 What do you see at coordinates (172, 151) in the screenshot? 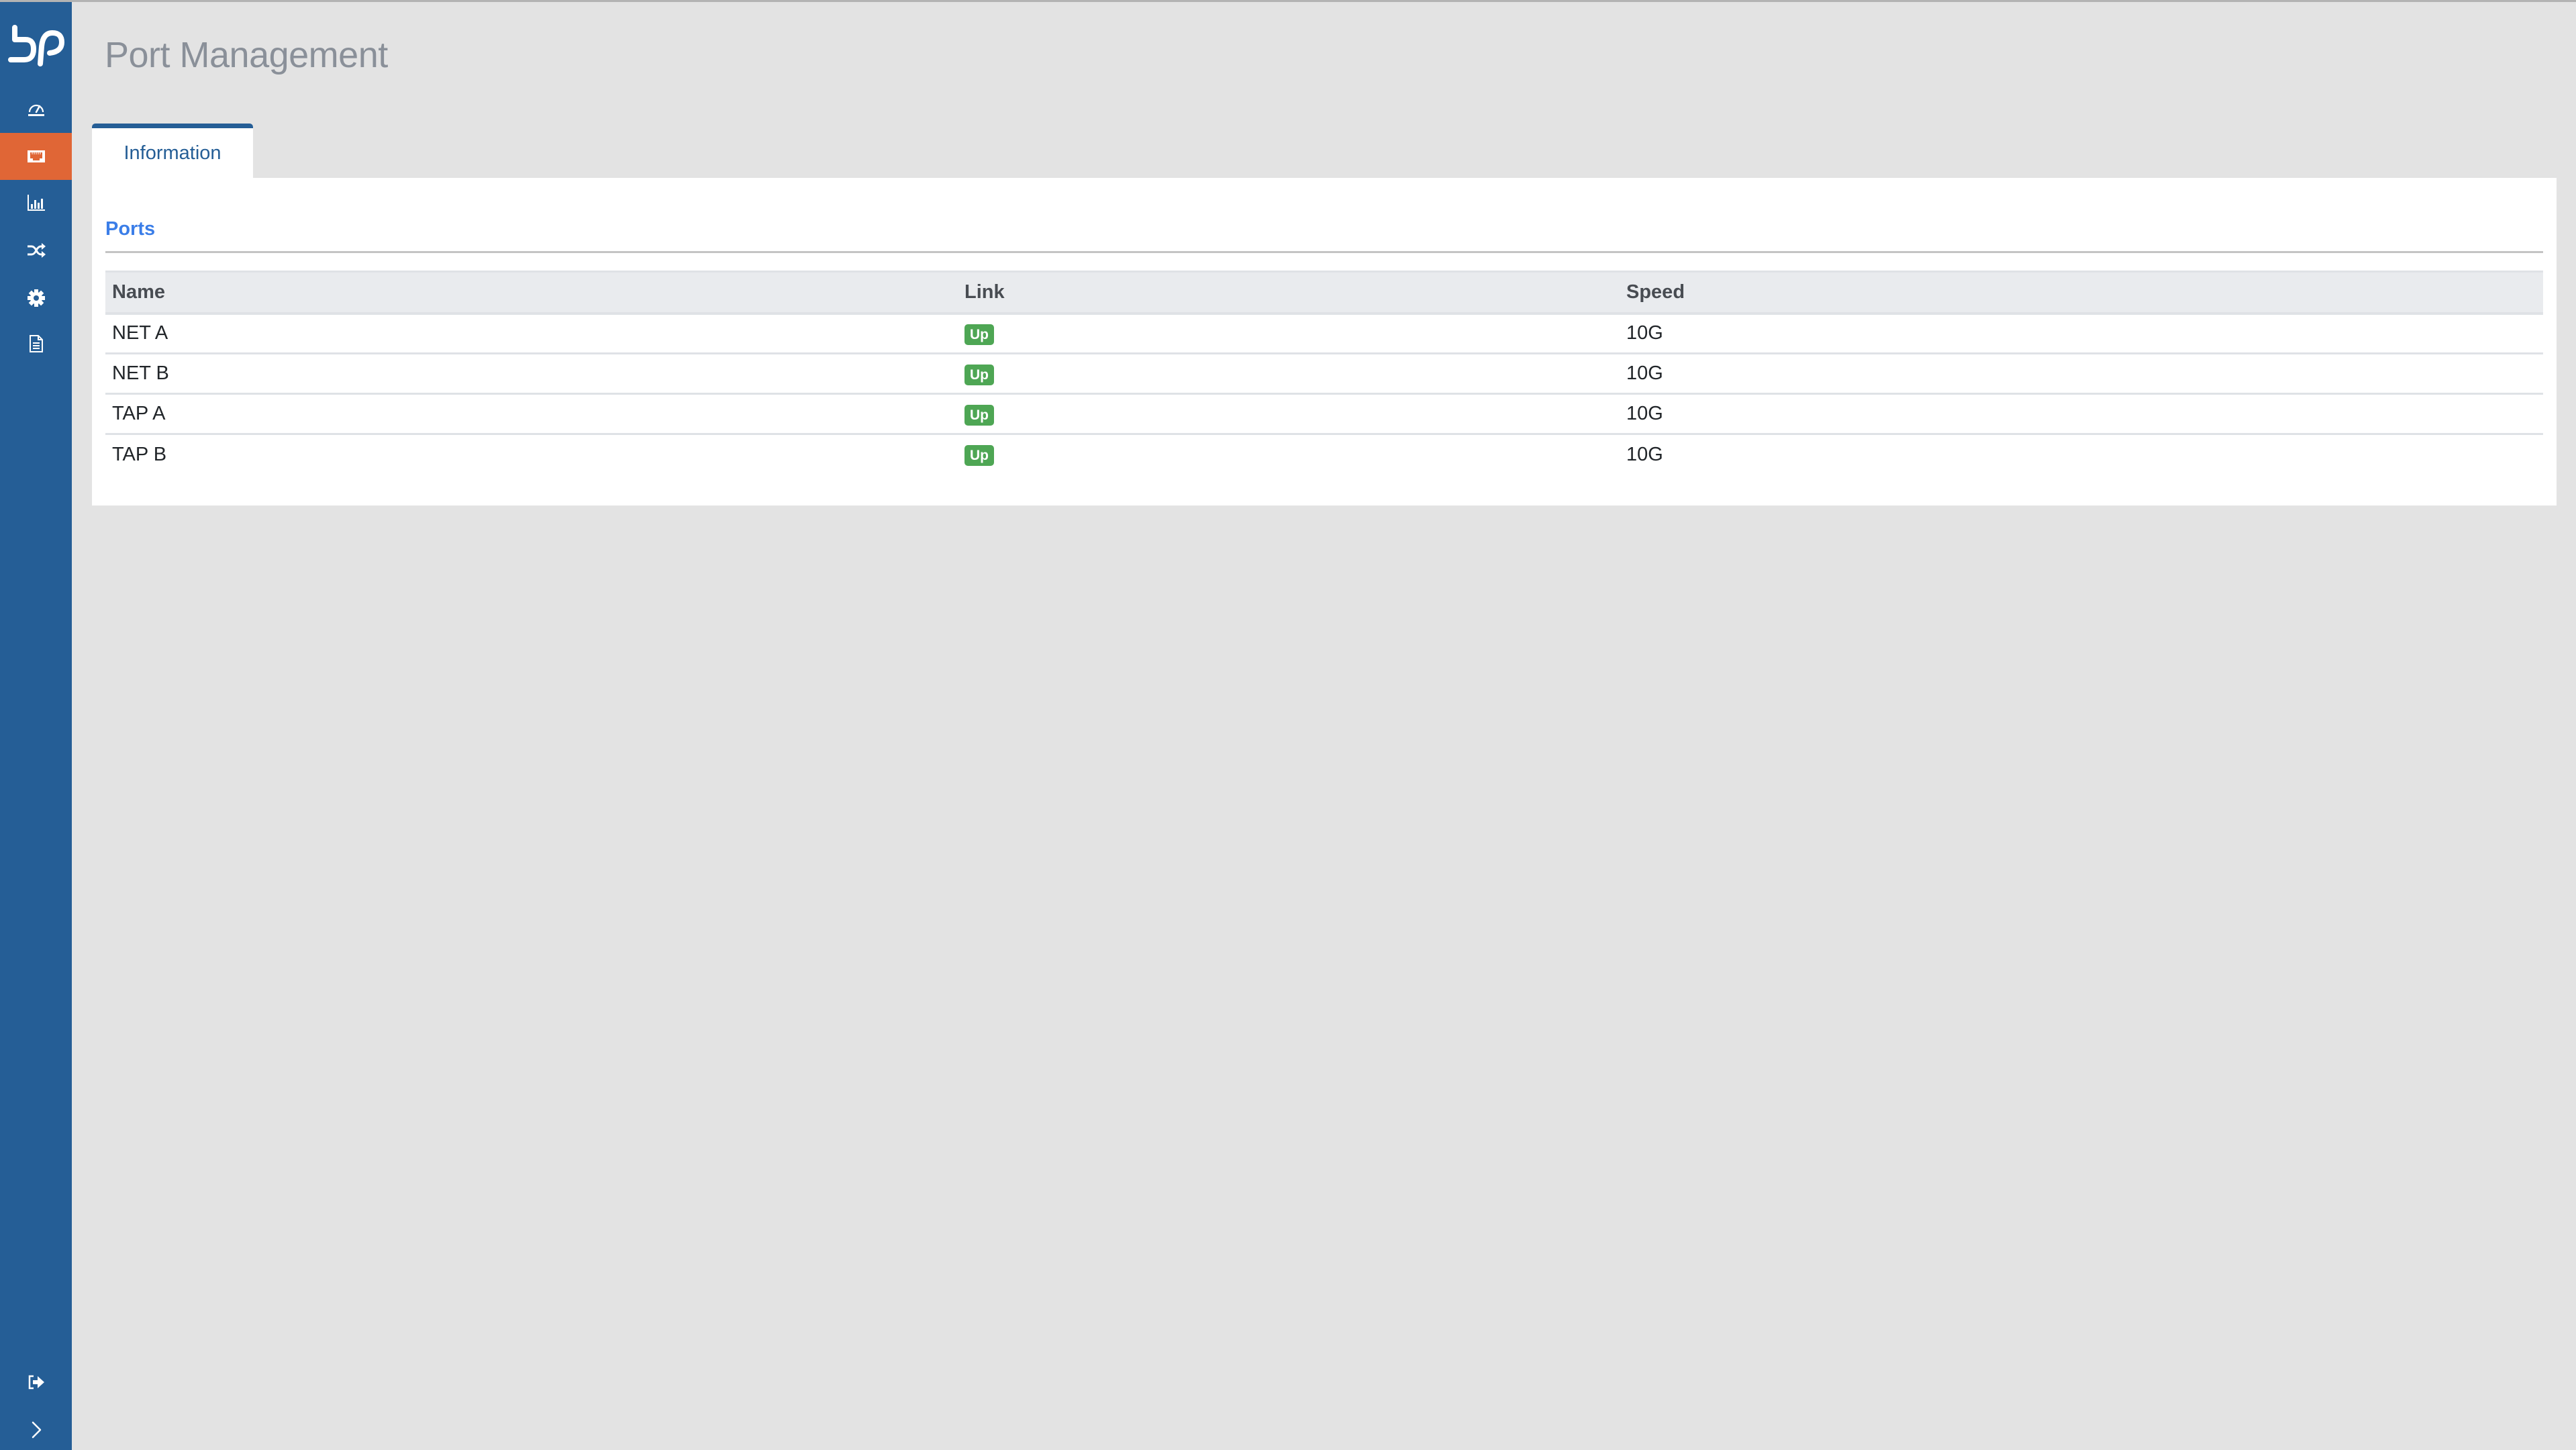
I see `tab-information: Information` at bounding box center [172, 151].